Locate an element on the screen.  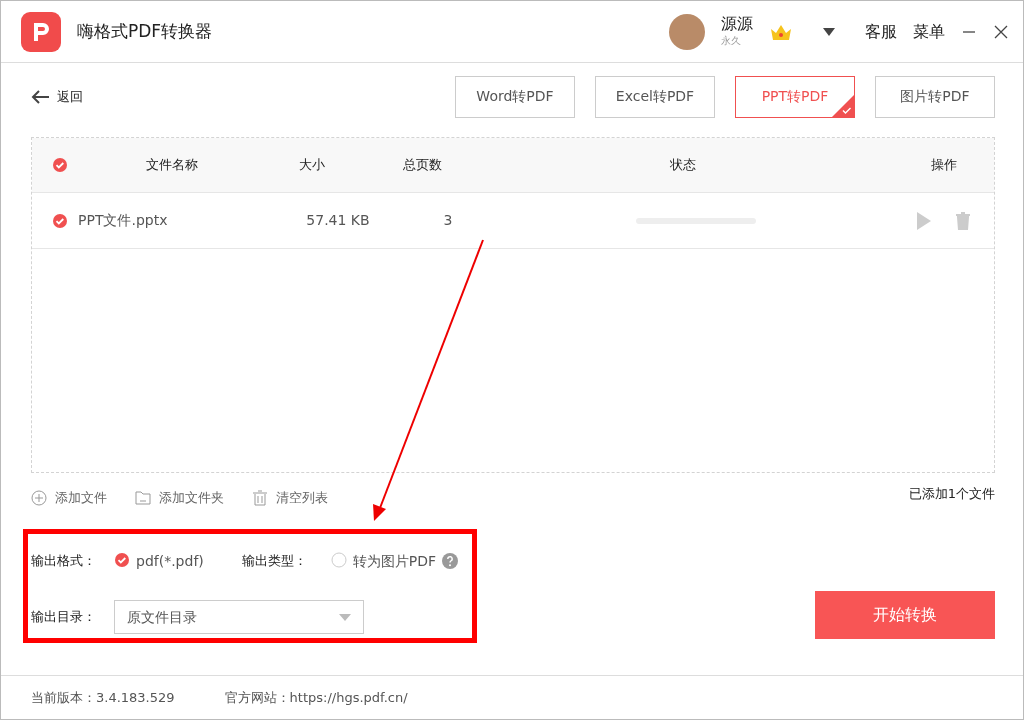
folder-icon is located at coordinates (143, 498).